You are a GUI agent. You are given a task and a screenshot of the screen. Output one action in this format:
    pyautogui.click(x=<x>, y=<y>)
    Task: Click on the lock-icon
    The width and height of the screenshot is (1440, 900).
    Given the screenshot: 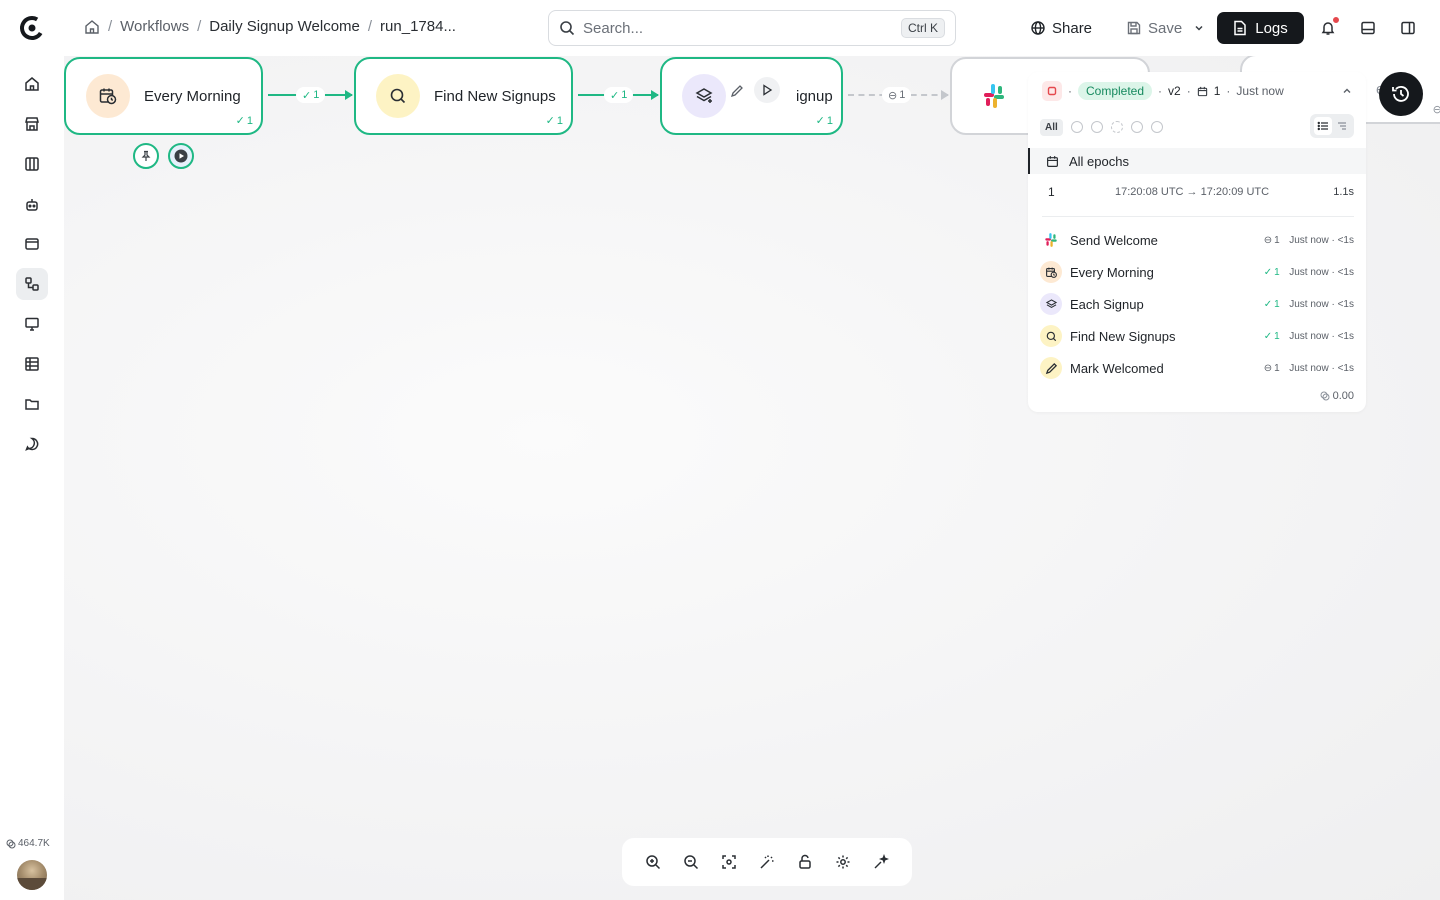 What is the action you would take?
    pyautogui.click(x=805, y=862)
    